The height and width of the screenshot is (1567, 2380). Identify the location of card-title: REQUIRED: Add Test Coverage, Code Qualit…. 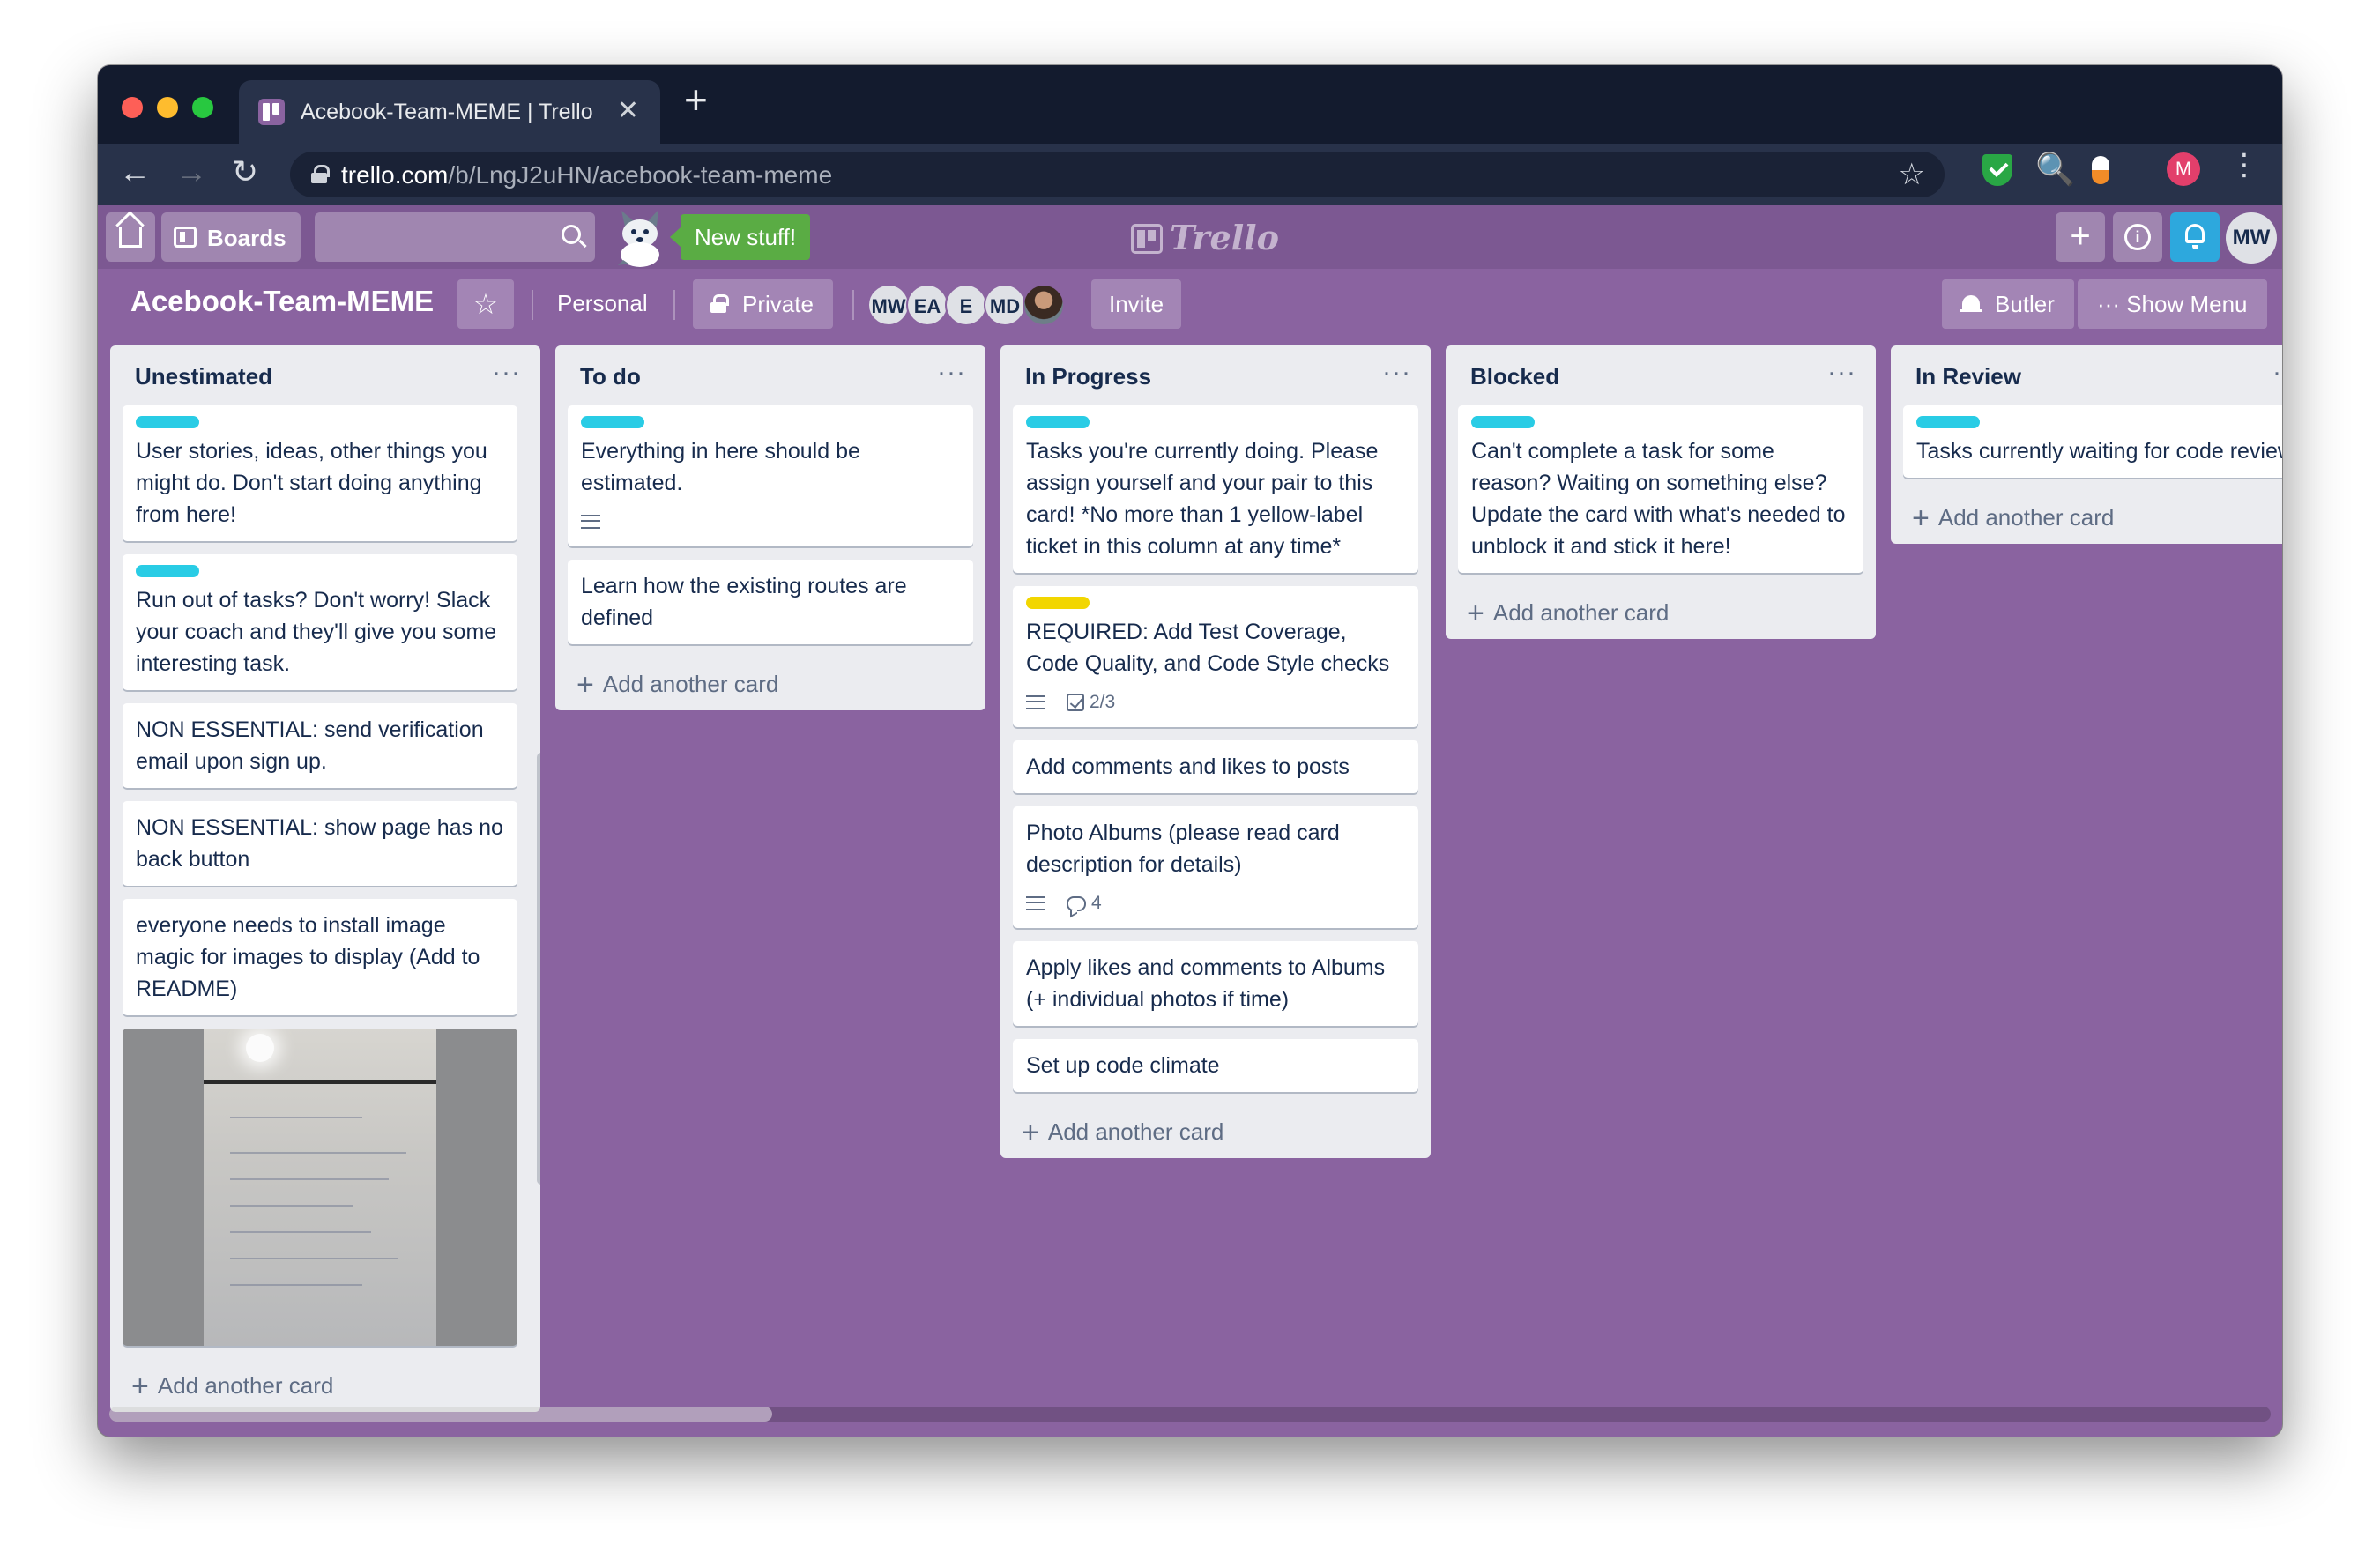
(1208, 648).